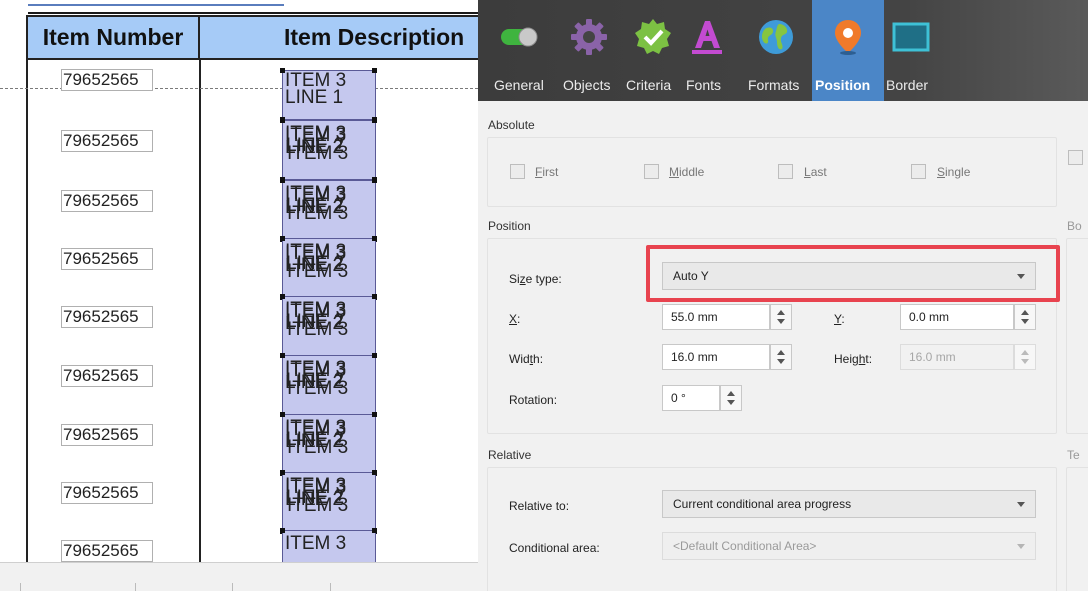  Describe the element at coordinates (731, 398) in the screenshot. I see `rotation-spinner` at that location.